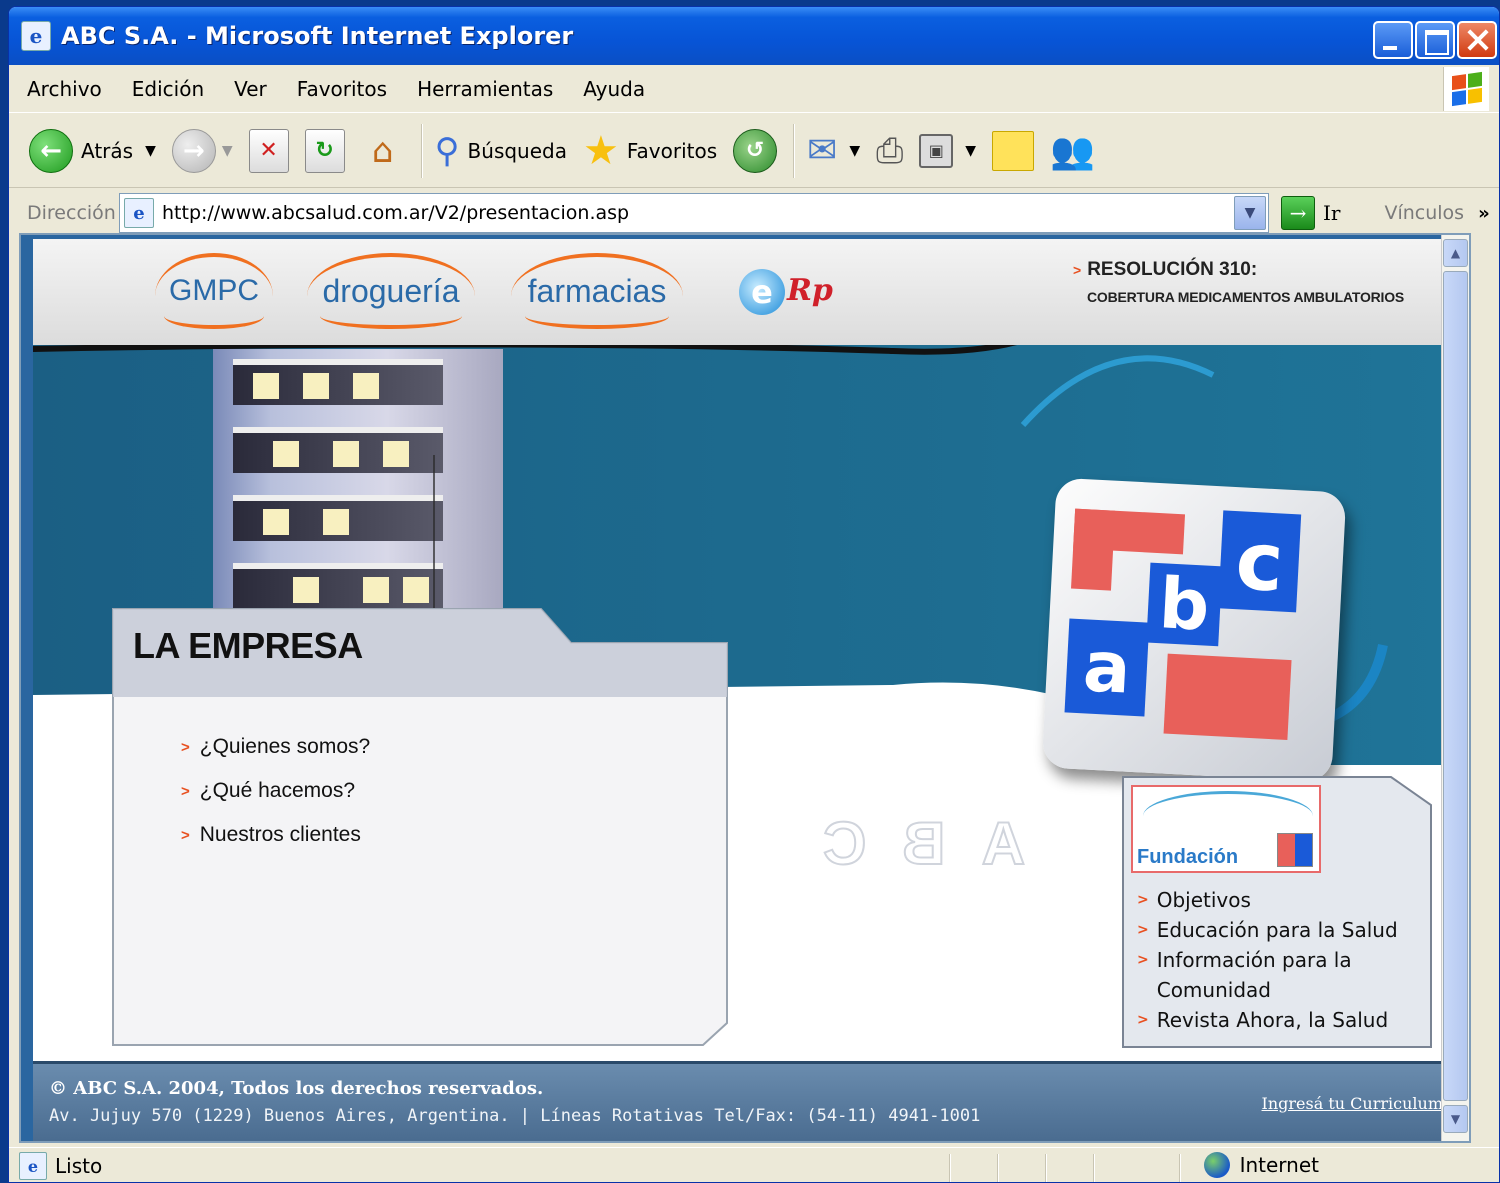 The width and height of the screenshot is (1500, 1183). Describe the element at coordinates (250, 89) in the screenshot. I see `menu-ver: Ver` at that location.